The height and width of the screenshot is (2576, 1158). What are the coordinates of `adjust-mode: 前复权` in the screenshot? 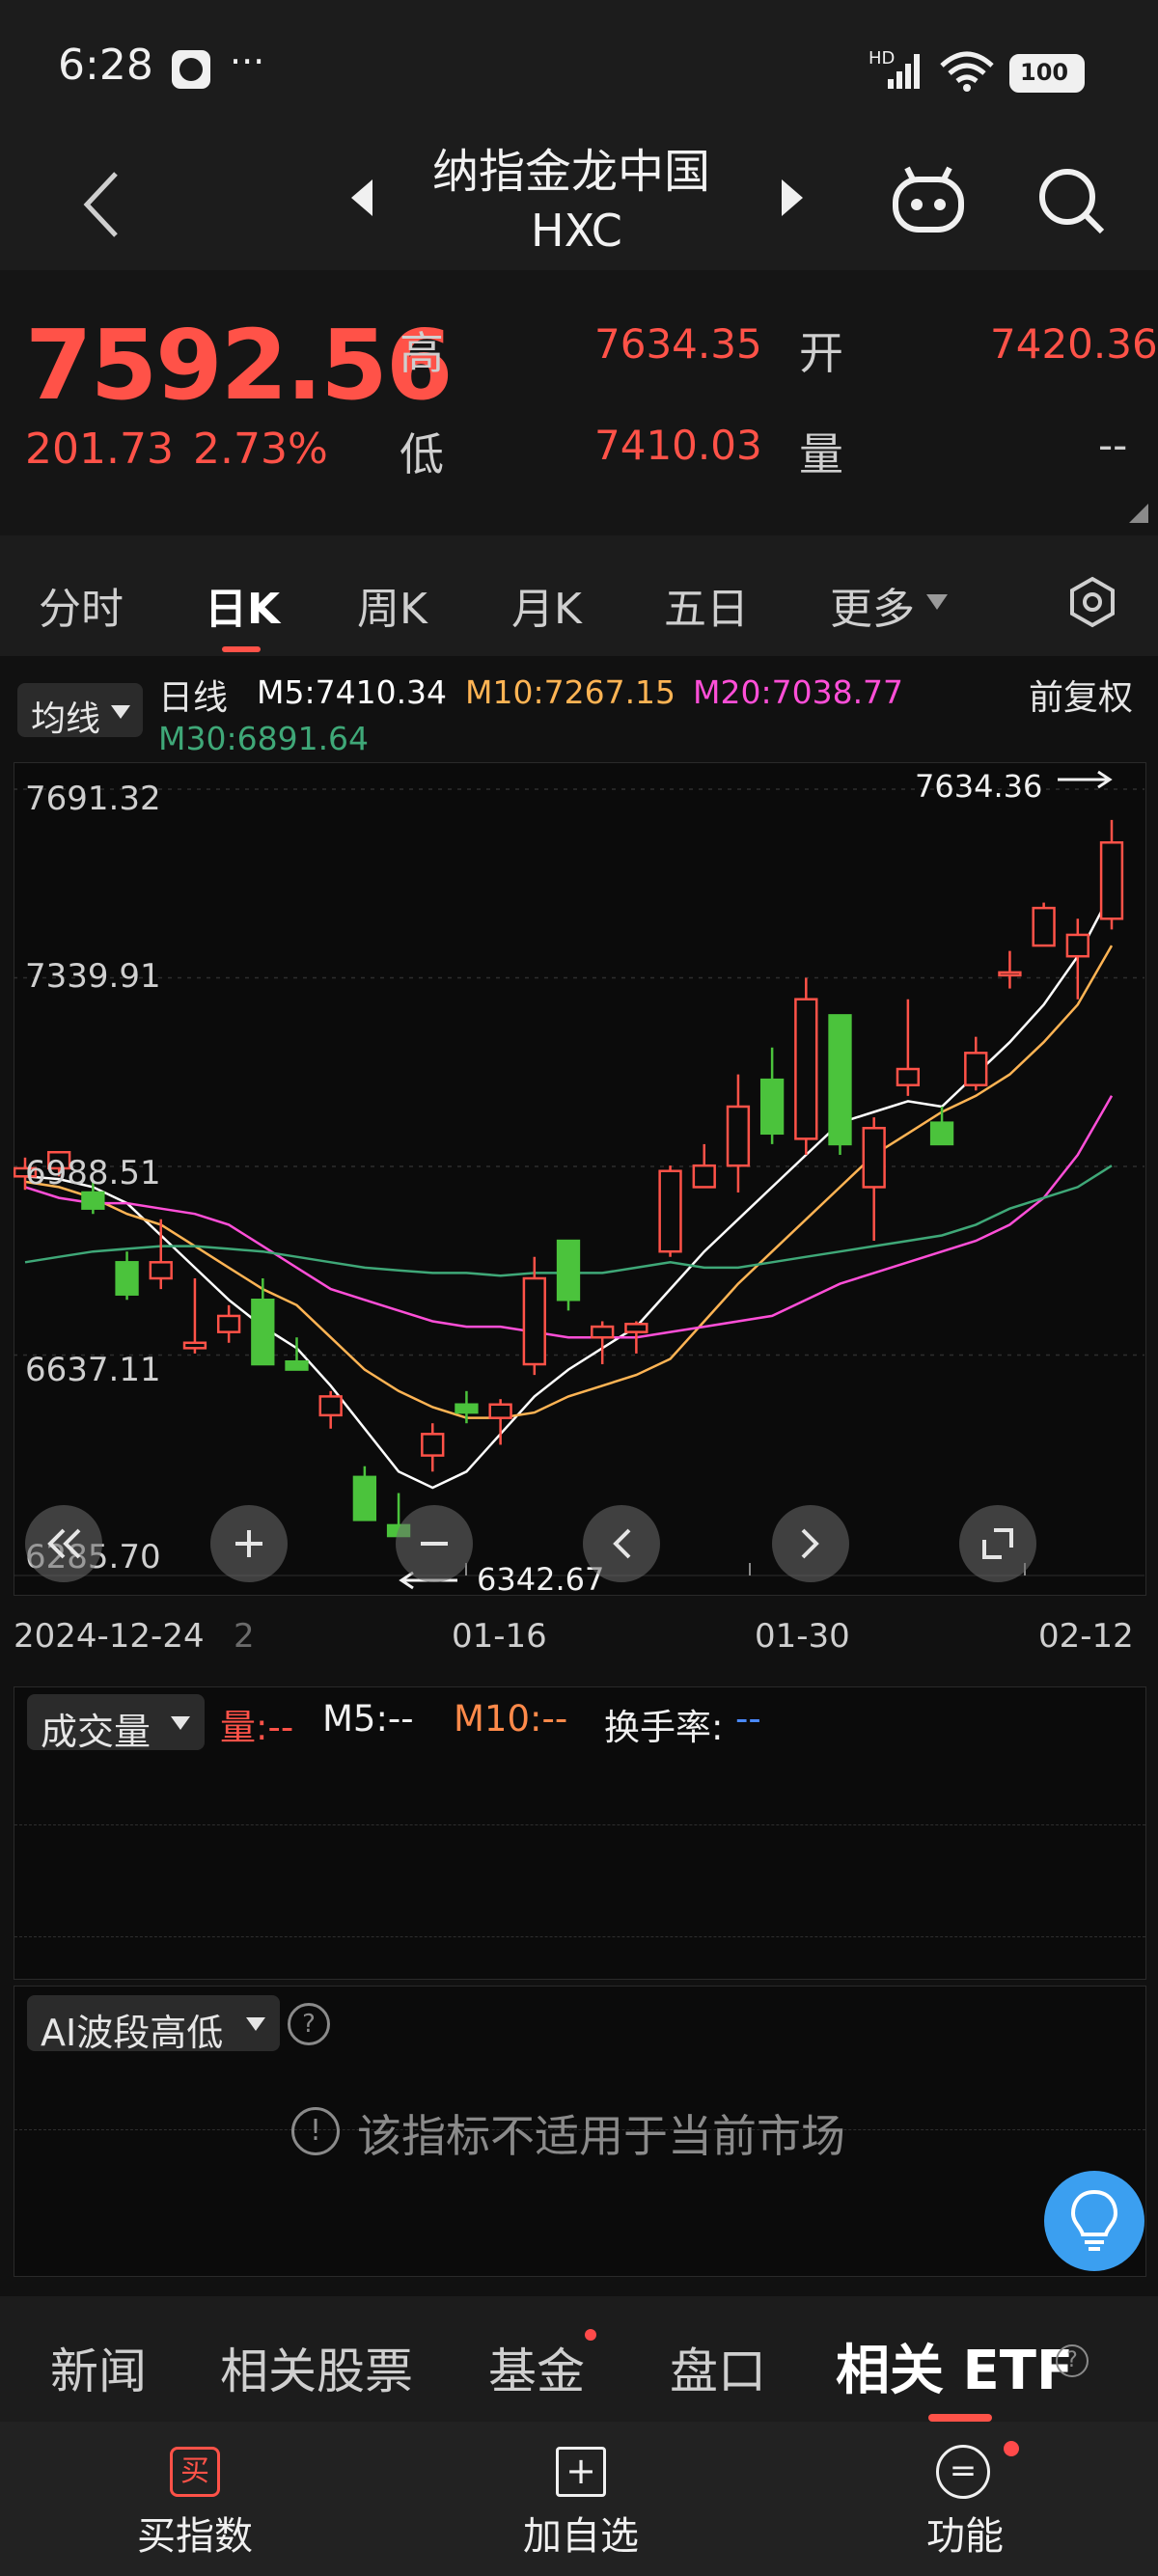 It's located at (1081, 695).